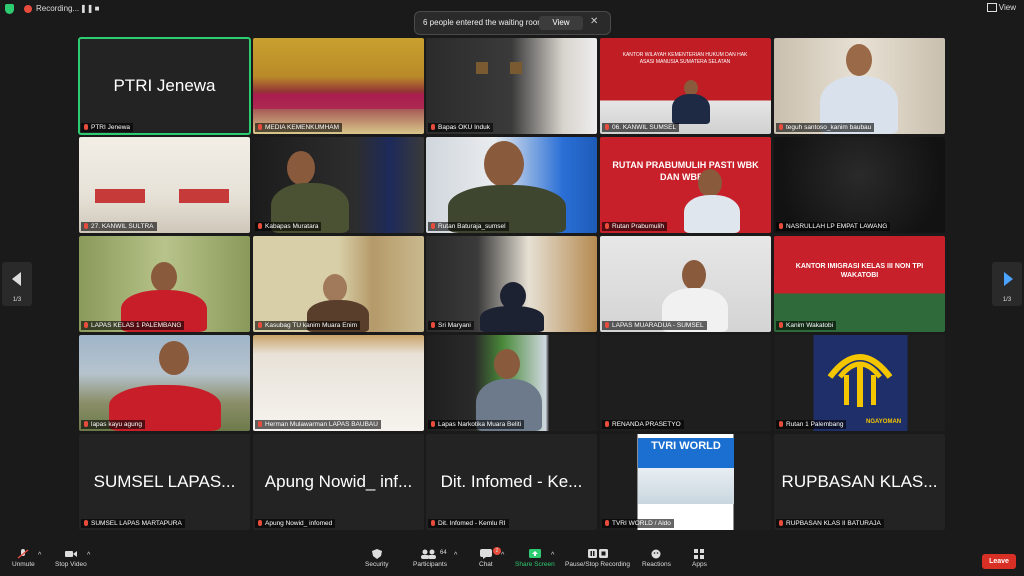 The height and width of the screenshot is (576, 1024). I want to click on video-tile: Herman Mulawarman LAPAS BAUBAU, so click(338, 383).